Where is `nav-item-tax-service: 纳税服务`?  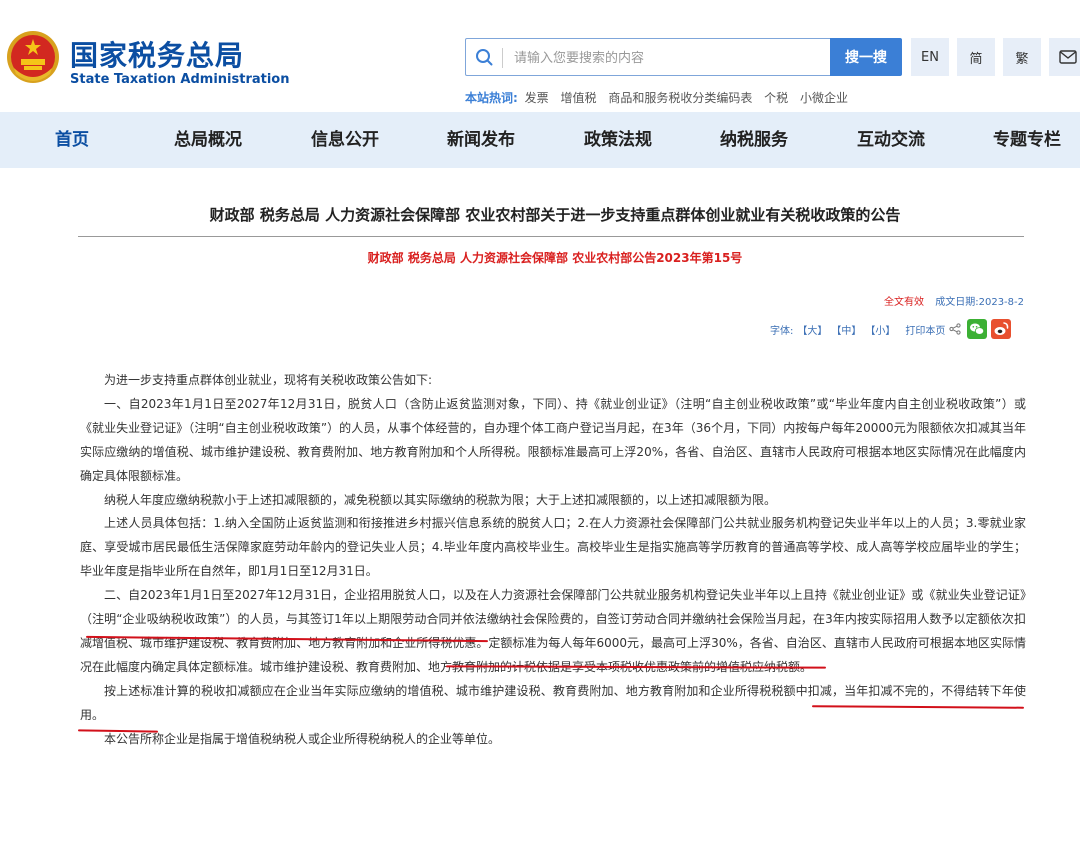
nav-item-tax-service: 纳税服务 is located at coordinates (754, 140).